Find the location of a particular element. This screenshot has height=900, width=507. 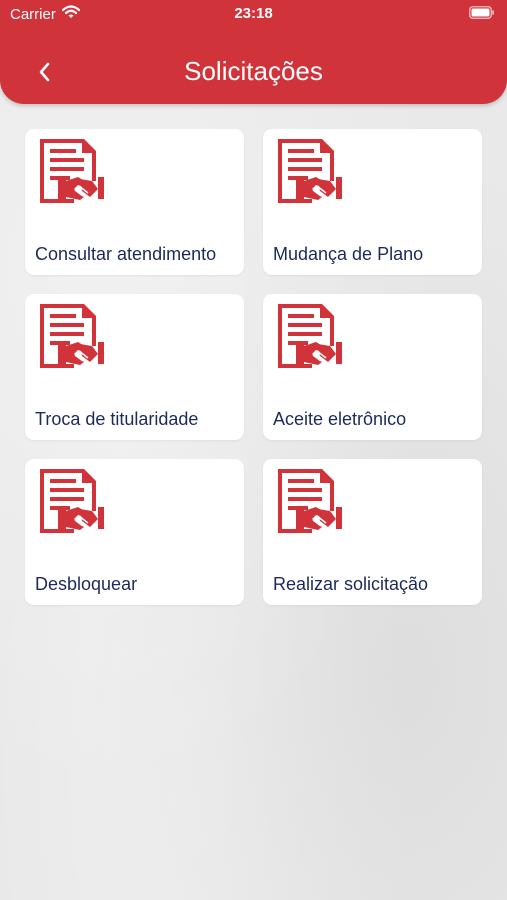

status-bar: Carrier 23:18 is located at coordinates (253, 15).